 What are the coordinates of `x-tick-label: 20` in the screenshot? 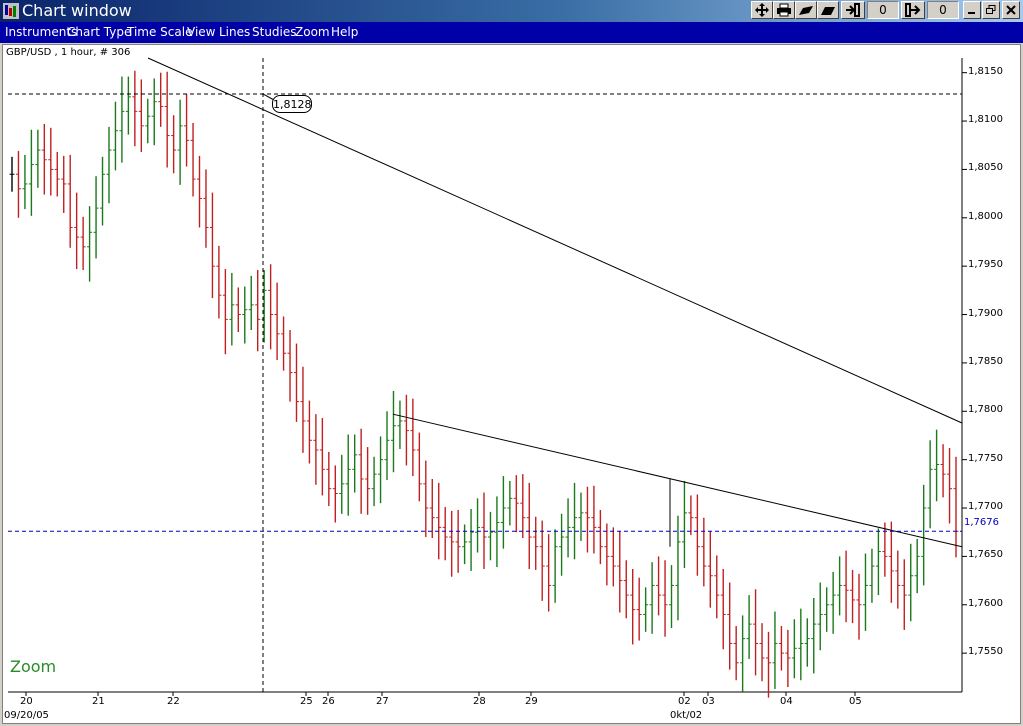 It's located at (26, 701).